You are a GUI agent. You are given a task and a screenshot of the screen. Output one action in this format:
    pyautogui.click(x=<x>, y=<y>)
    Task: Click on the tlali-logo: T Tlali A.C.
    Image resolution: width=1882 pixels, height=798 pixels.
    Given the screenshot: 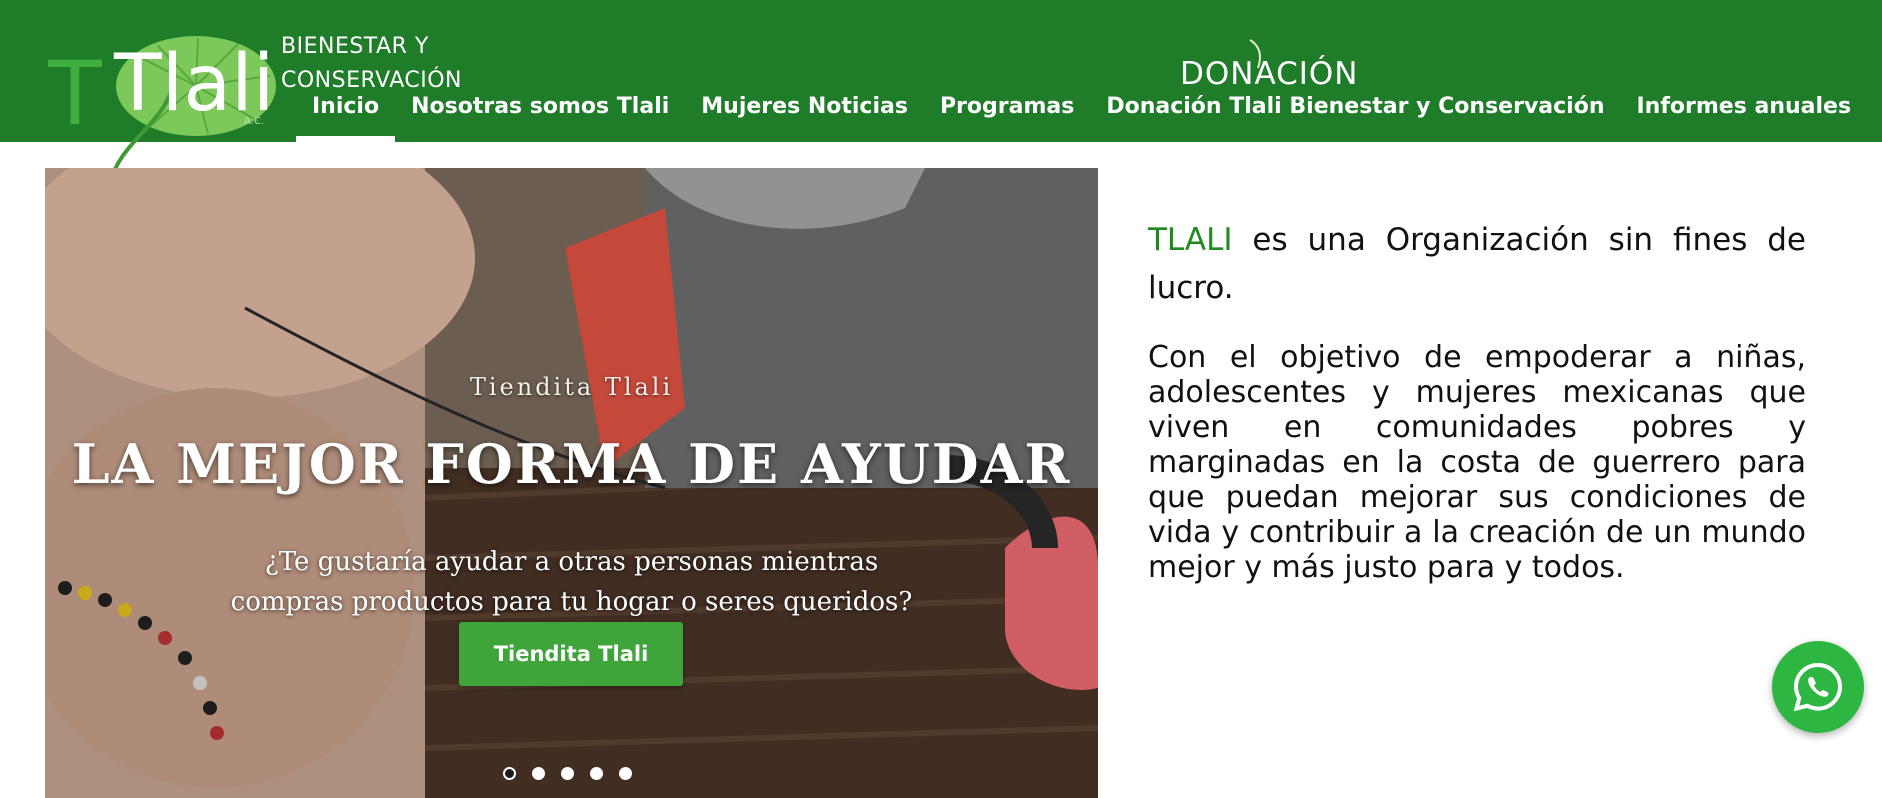 What is the action you would take?
    pyautogui.click(x=163, y=111)
    